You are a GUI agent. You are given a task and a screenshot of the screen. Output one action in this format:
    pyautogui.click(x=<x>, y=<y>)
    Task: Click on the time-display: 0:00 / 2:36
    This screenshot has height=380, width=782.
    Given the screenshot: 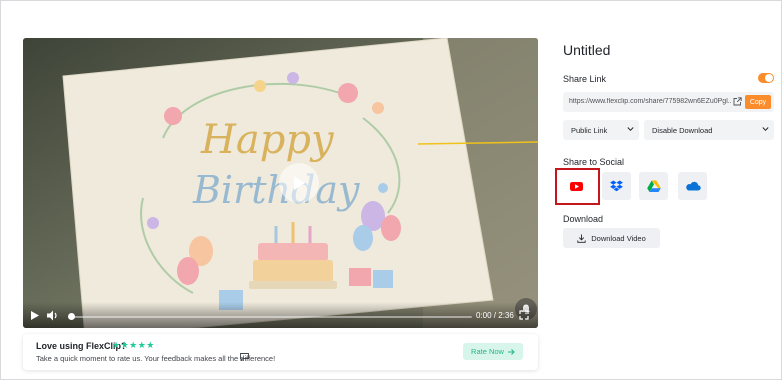 What is the action you would take?
    pyautogui.click(x=495, y=315)
    